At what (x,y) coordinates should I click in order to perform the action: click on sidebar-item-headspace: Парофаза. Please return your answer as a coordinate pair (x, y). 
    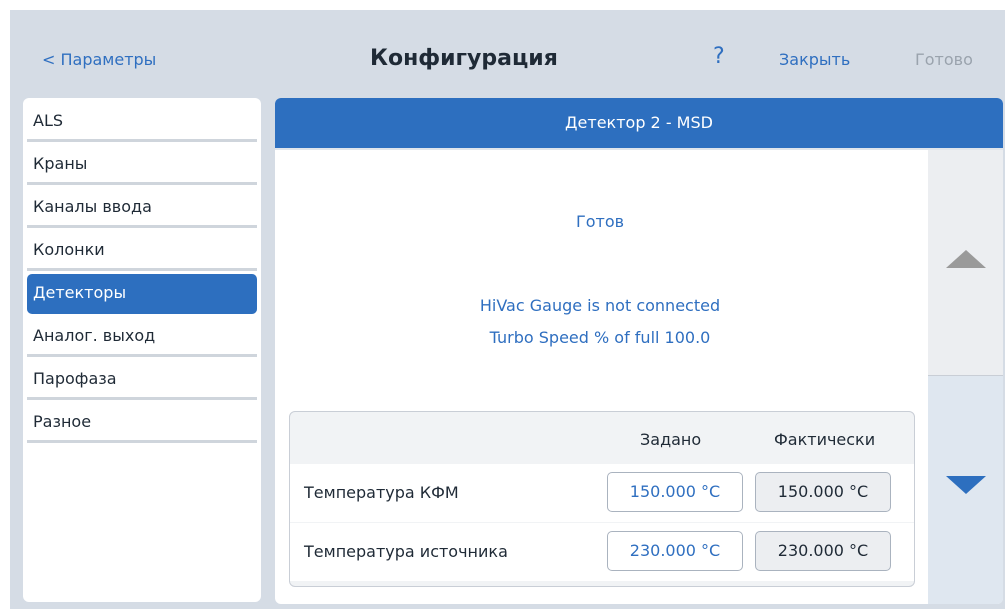
    Looking at the image, I should click on (142, 380).